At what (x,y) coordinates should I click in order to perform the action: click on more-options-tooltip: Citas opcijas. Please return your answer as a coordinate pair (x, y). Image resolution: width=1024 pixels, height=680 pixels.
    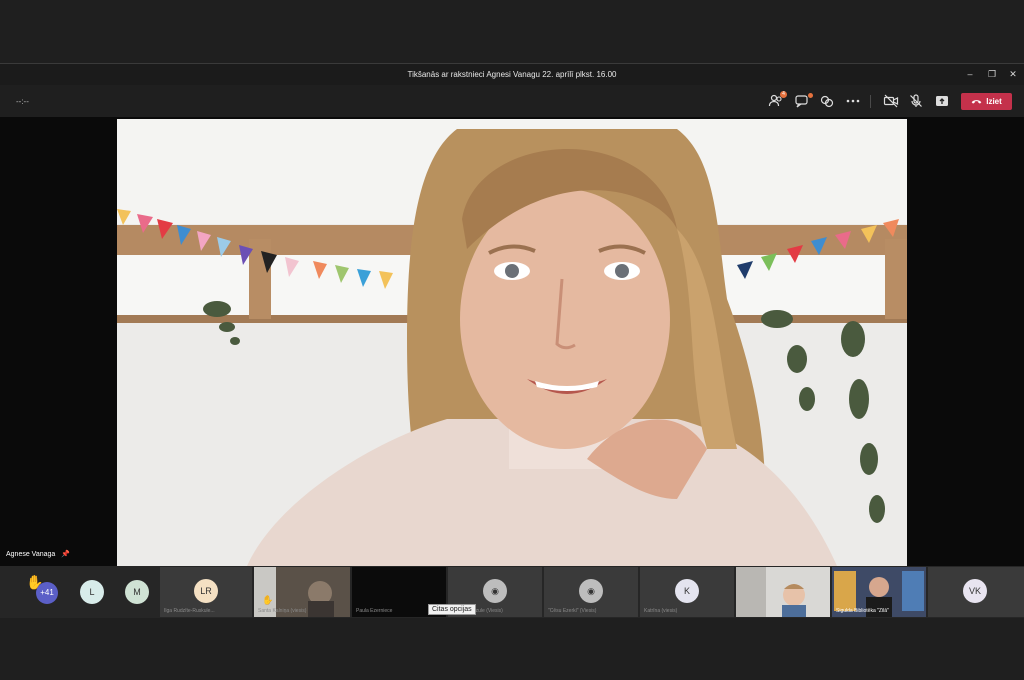
    Looking at the image, I should click on (452, 609).